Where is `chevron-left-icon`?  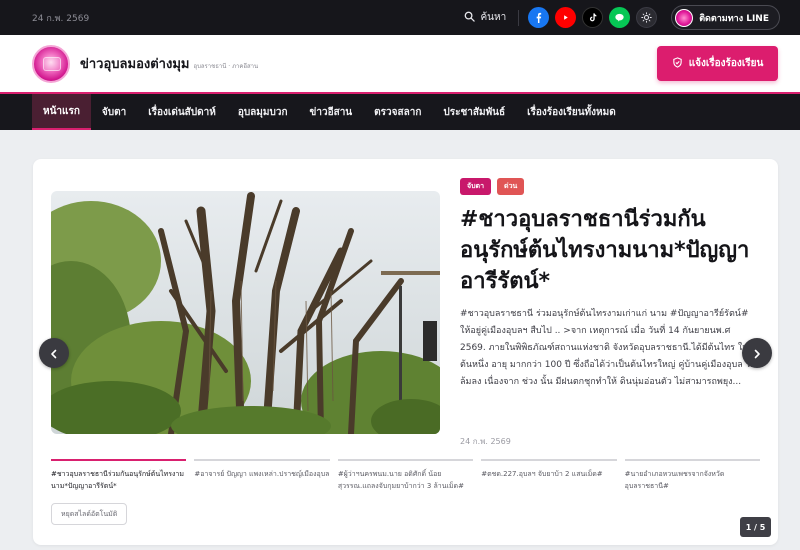 chevron-left-icon is located at coordinates (54, 353).